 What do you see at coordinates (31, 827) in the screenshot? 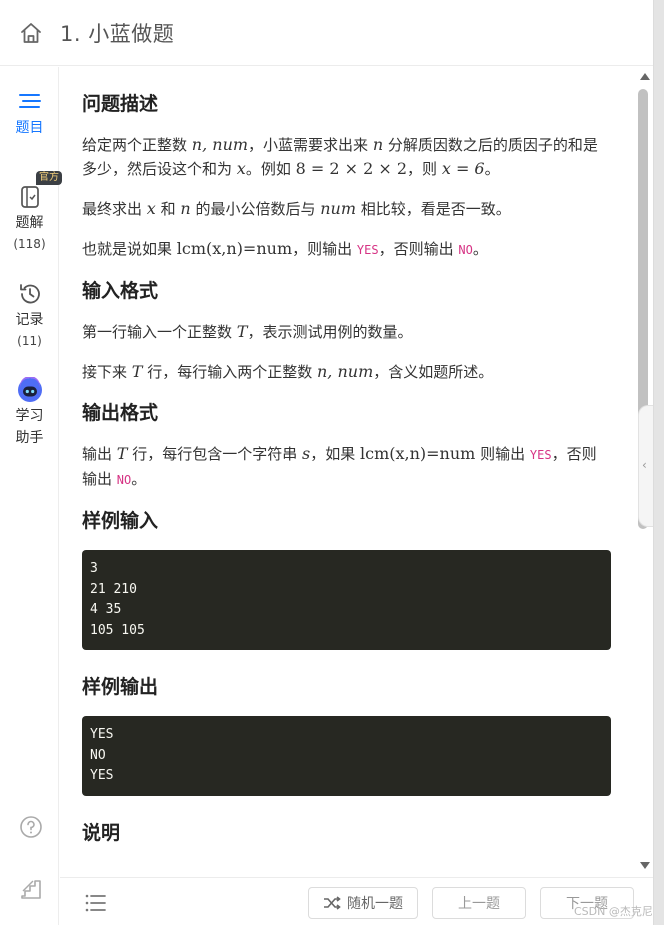
I see `help-icon` at bounding box center [31, 827].